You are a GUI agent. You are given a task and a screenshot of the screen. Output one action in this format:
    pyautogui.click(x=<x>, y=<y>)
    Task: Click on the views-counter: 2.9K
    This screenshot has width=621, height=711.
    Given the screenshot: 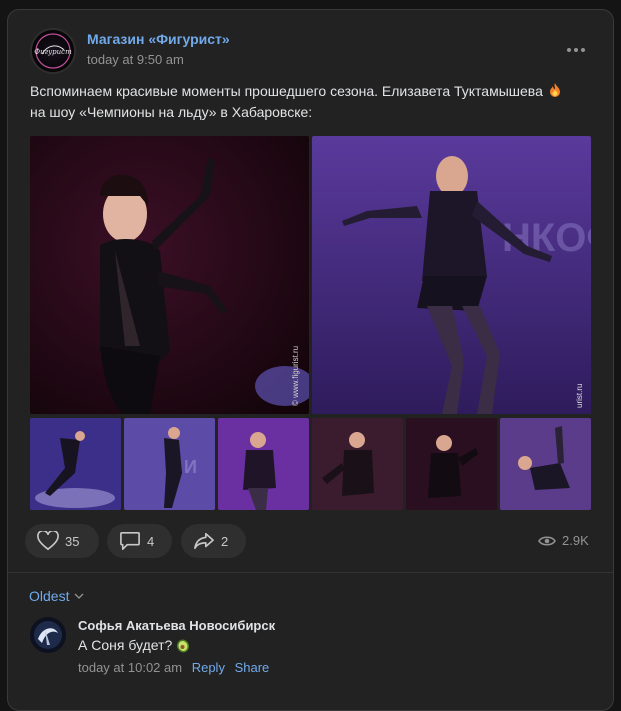 What is the action you would take?
    pyautogui.click(x=563, y=540)
    